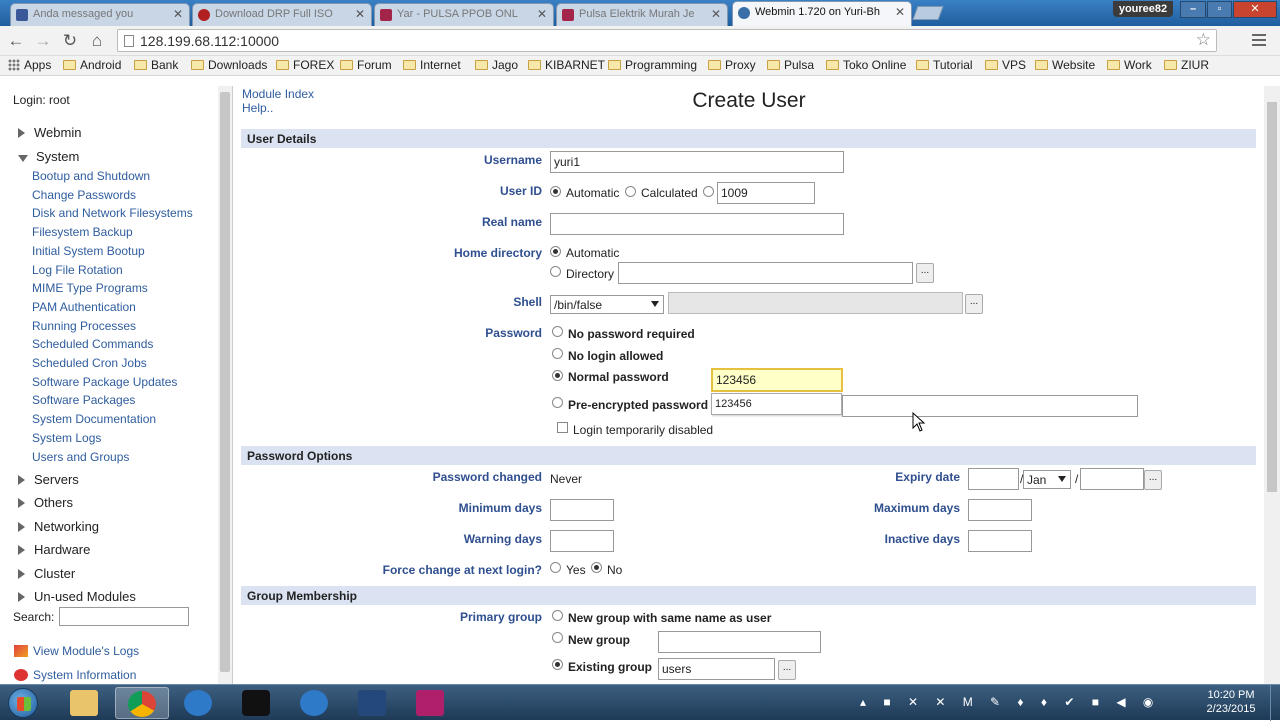  What do you see at coordinates (557, 375) in the screenshot?
I see `normal-password-radio` at bounding box center [557, 375].